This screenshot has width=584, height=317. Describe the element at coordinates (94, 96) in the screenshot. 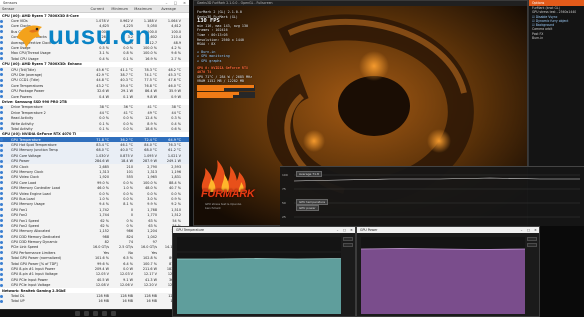

I see `sensor-row: Core Powers 0.4 W 0.1 W 9.8 W 0.9 W` at that location.